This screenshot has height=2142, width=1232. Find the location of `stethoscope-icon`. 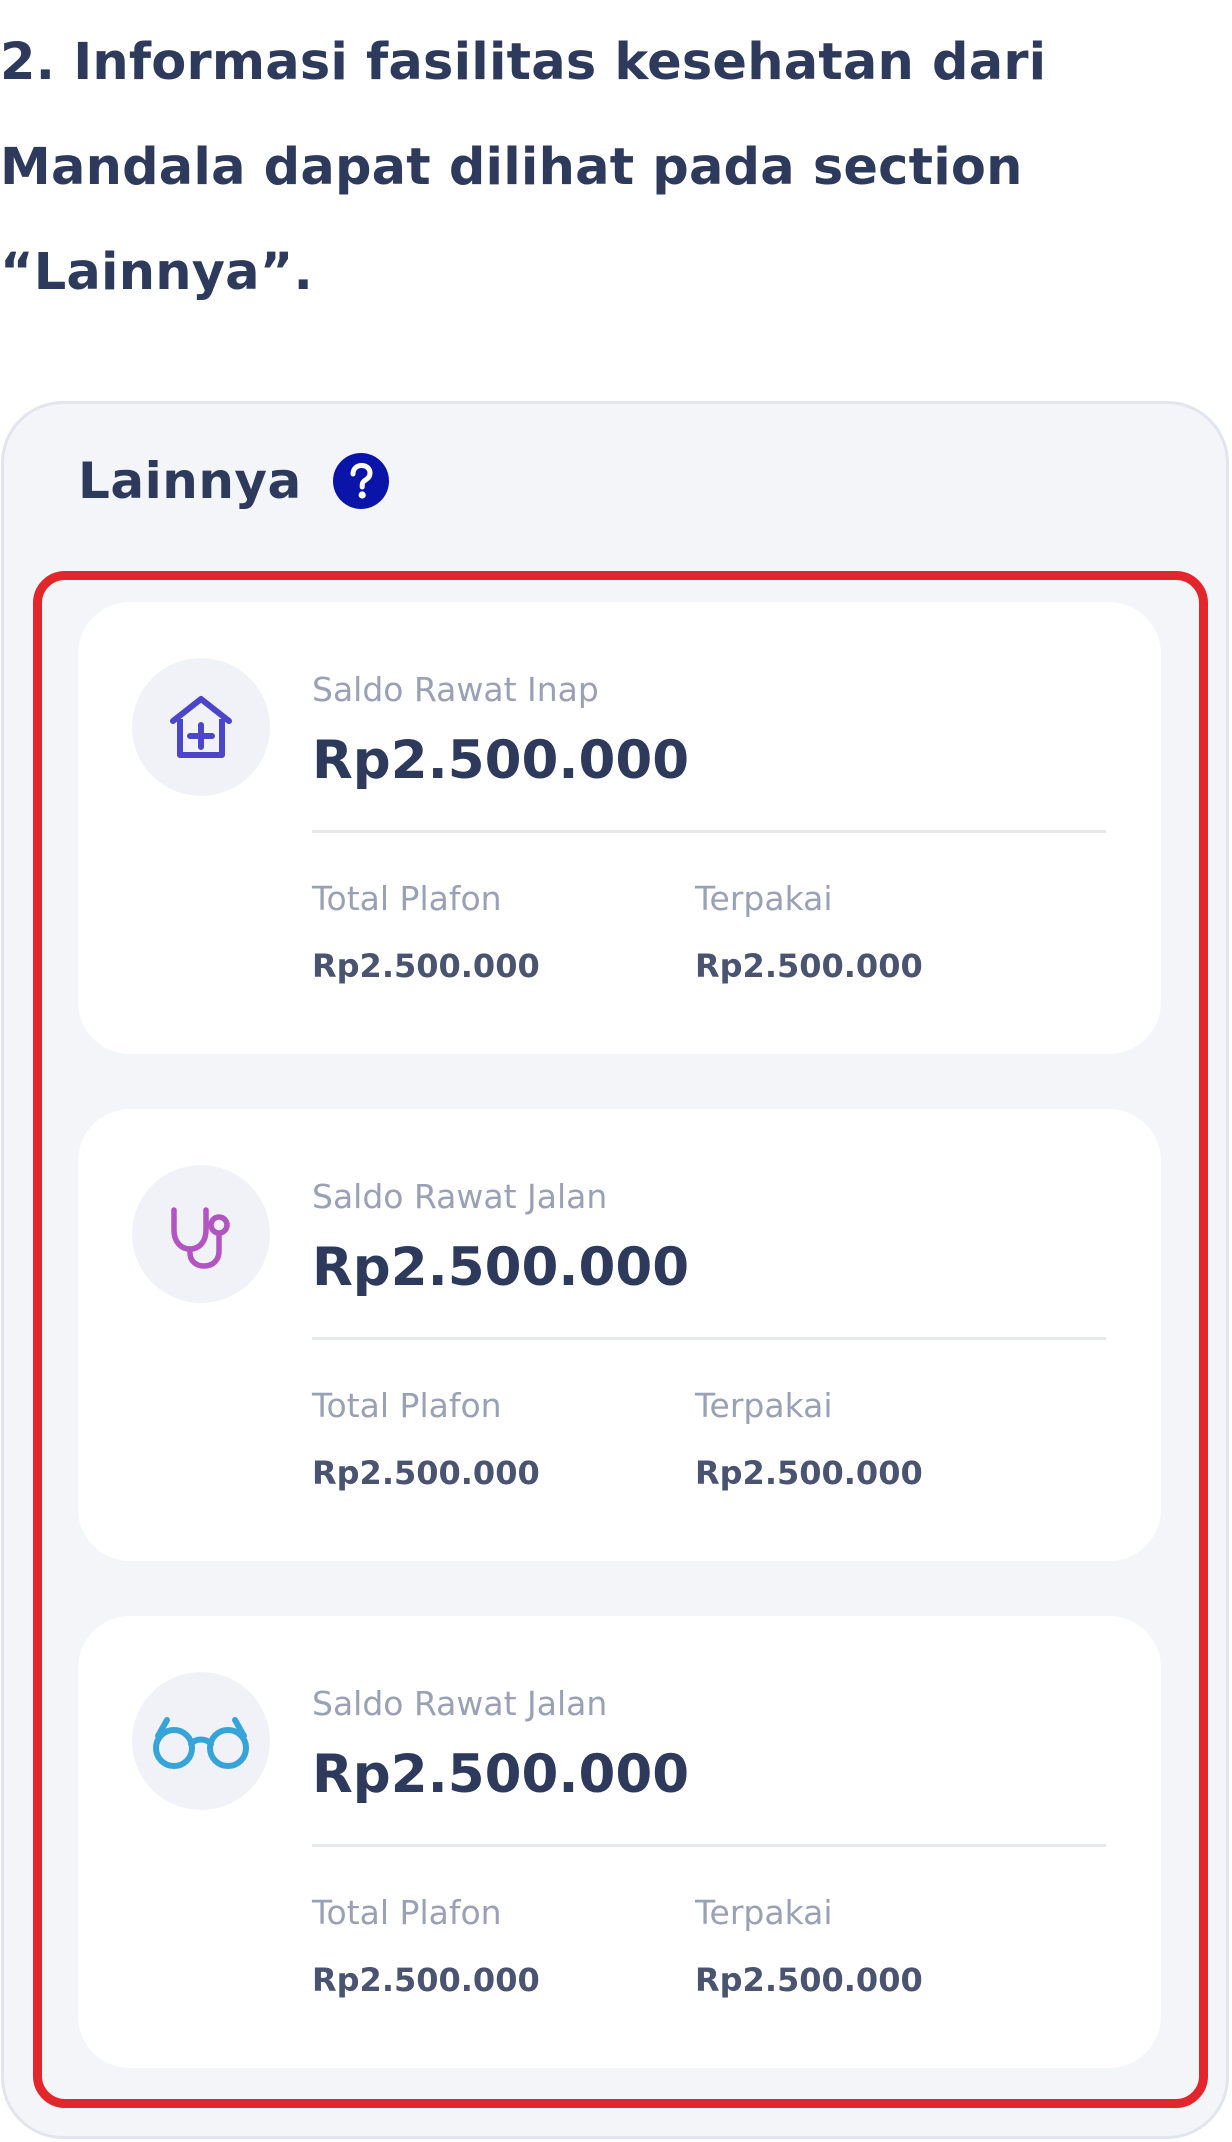

stethoscope-icon is located at coordinates (201, 1234).